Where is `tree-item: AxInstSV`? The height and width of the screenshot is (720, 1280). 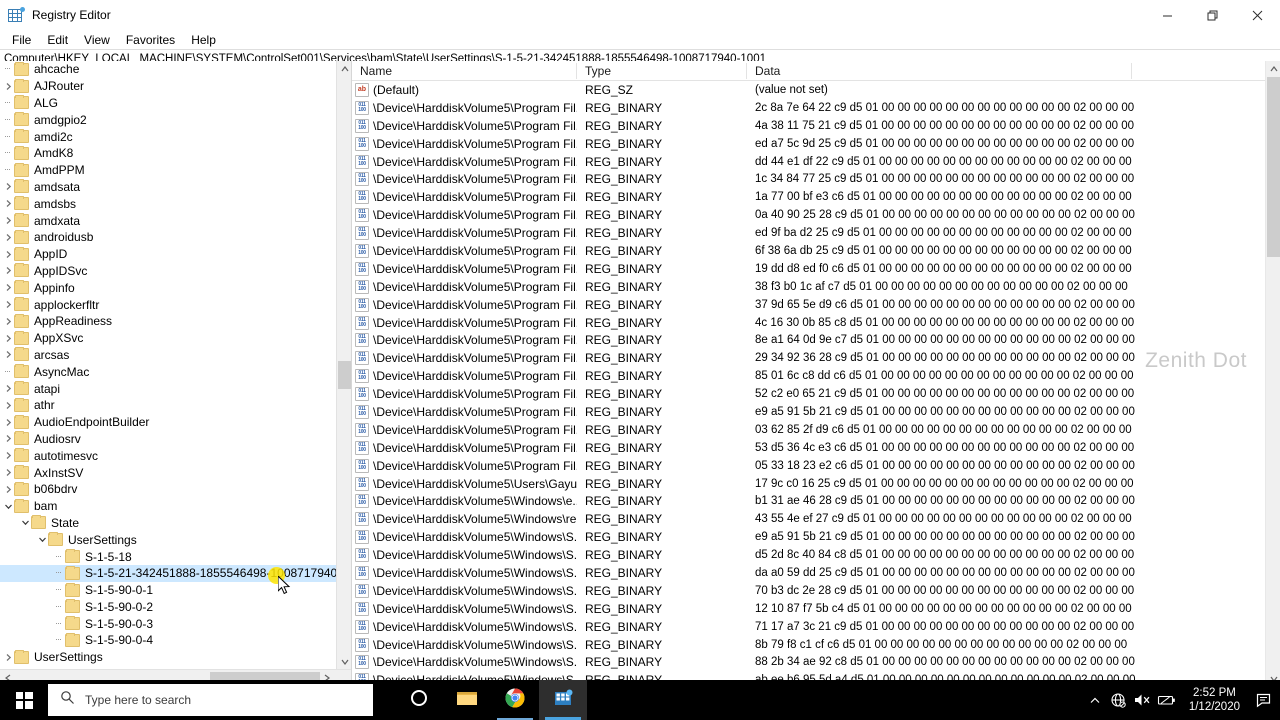
tree-item: AxInstSV is located at coordinates (168, 472).